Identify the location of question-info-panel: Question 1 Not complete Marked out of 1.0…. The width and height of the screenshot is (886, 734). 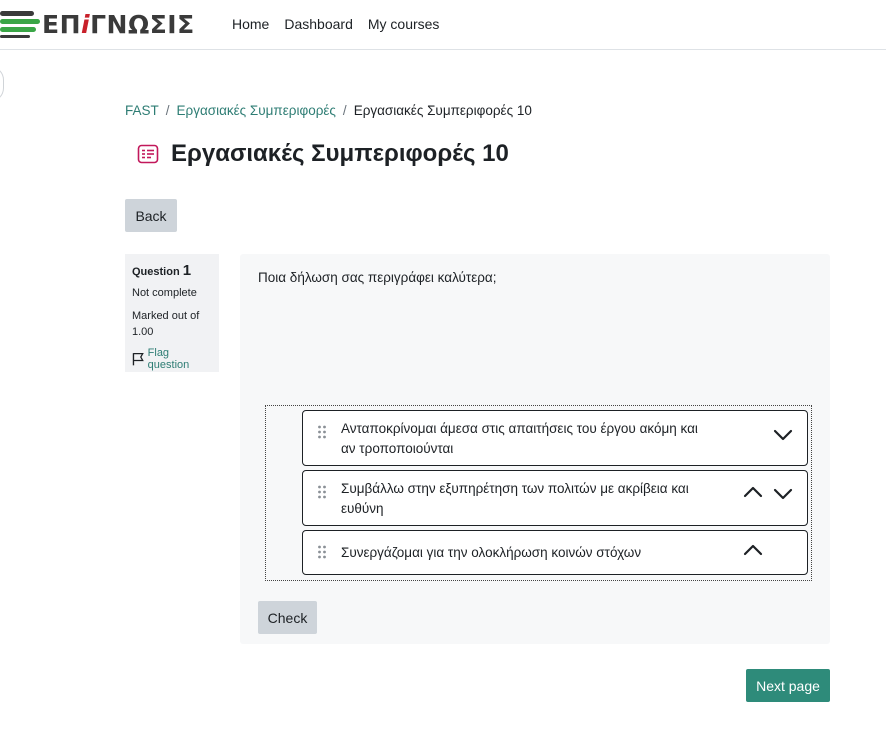
(172, 313).